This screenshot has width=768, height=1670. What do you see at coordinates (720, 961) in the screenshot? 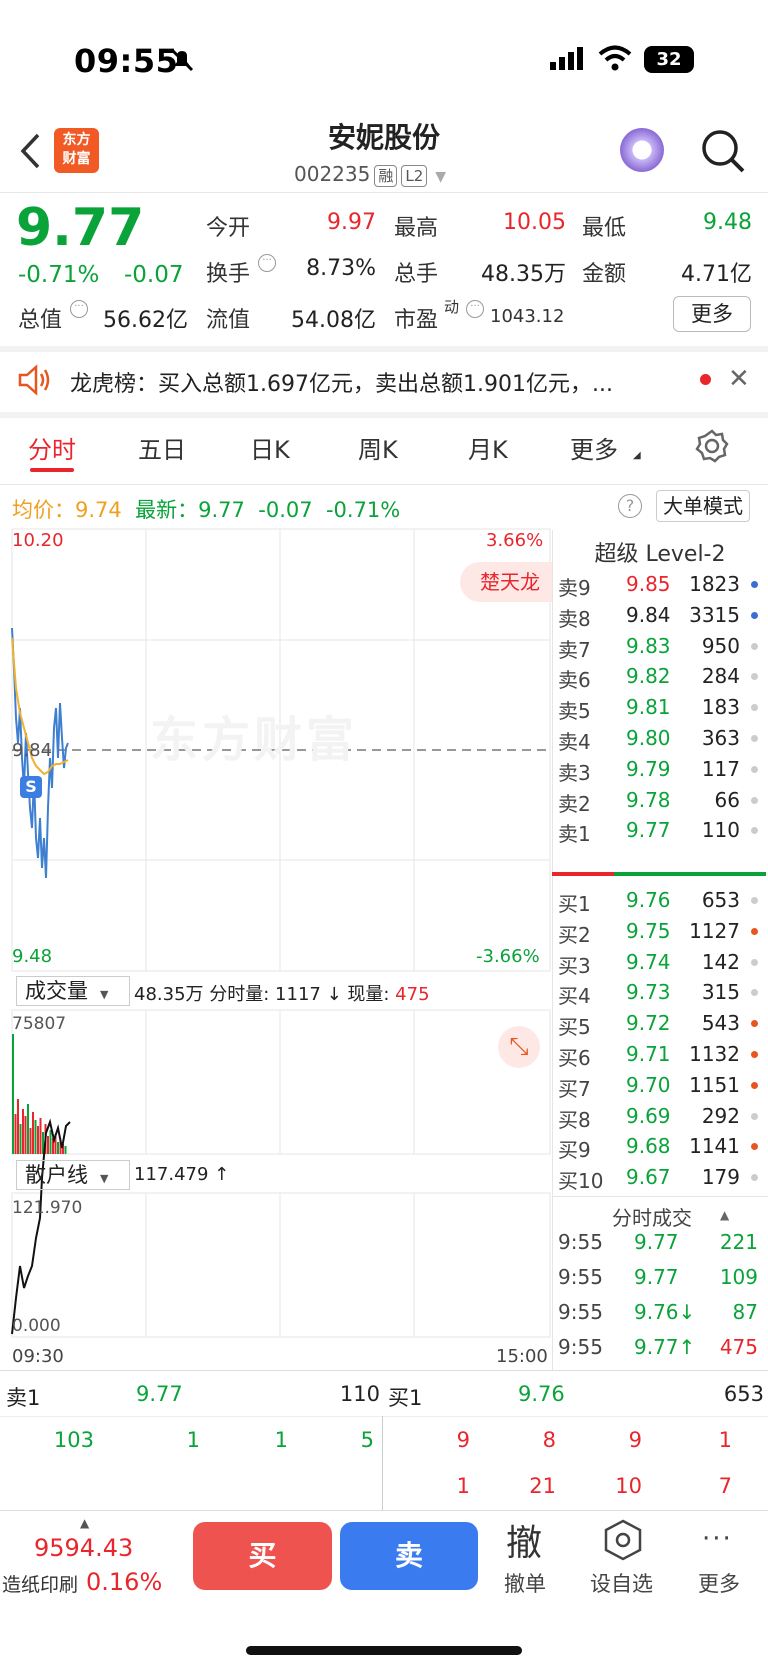
I see `bid-volume: 142` at bounding box center [720, 961].